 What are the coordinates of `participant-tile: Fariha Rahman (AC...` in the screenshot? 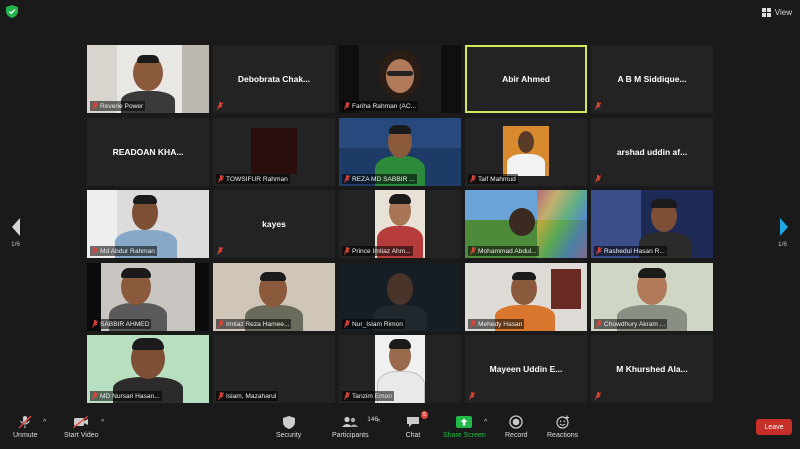 It's located at (400, 79).